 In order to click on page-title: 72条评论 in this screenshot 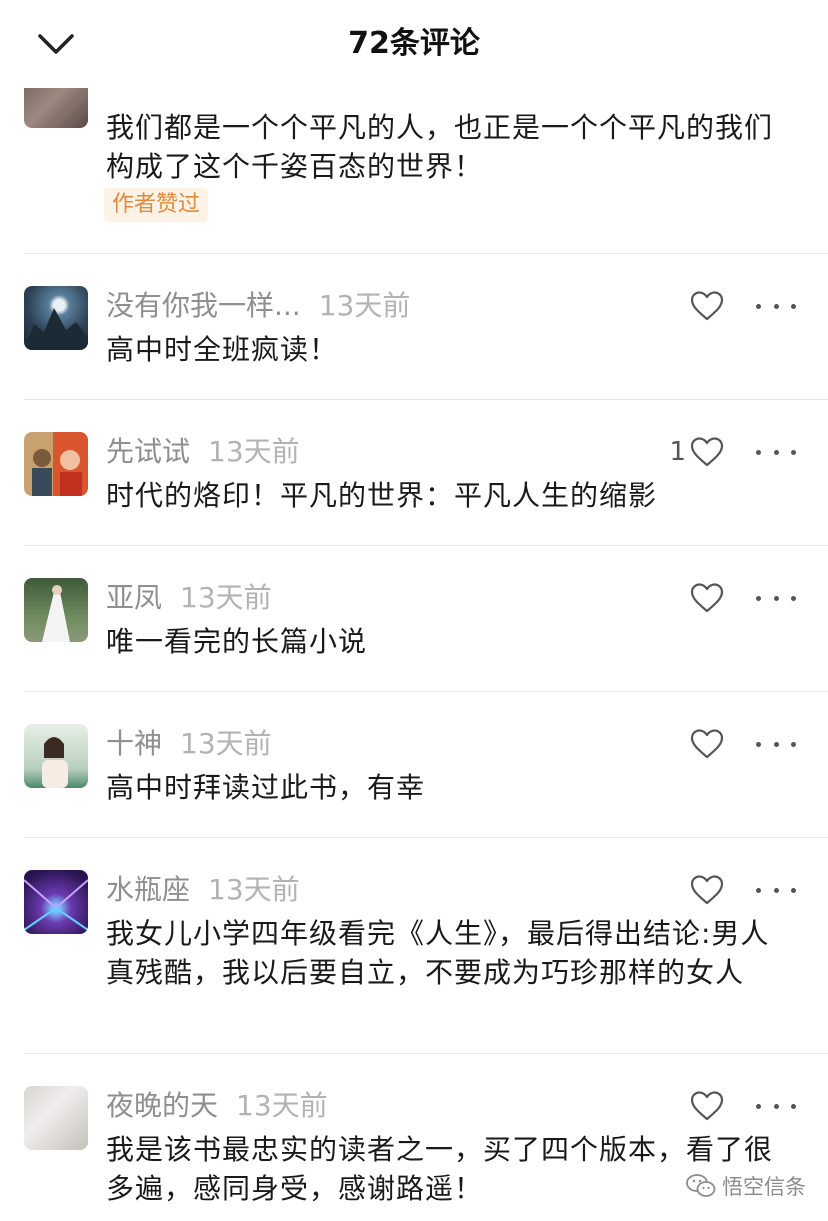, I will do `click(414, 43)`.